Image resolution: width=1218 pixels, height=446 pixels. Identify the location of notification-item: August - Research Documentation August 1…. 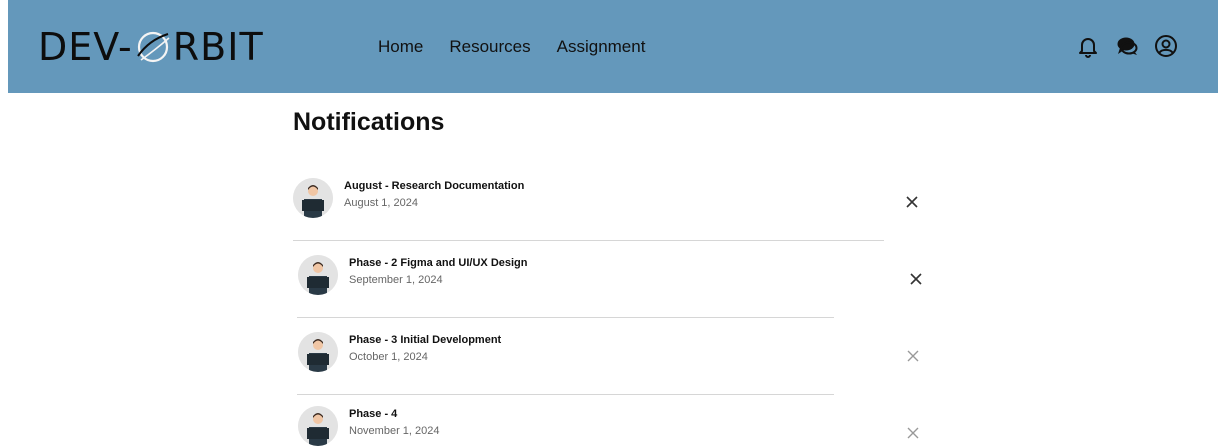
(408, 198).